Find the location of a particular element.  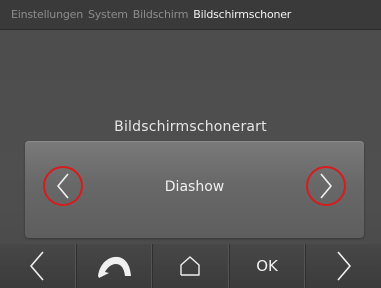

home-icon is located at coordinates (190, 266).